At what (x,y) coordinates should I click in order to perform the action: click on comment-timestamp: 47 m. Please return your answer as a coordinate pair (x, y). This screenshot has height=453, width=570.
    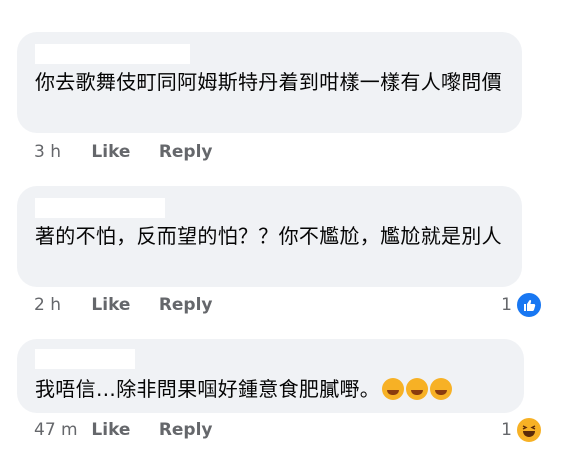
    Looking at the image, I should click on (60, 430).